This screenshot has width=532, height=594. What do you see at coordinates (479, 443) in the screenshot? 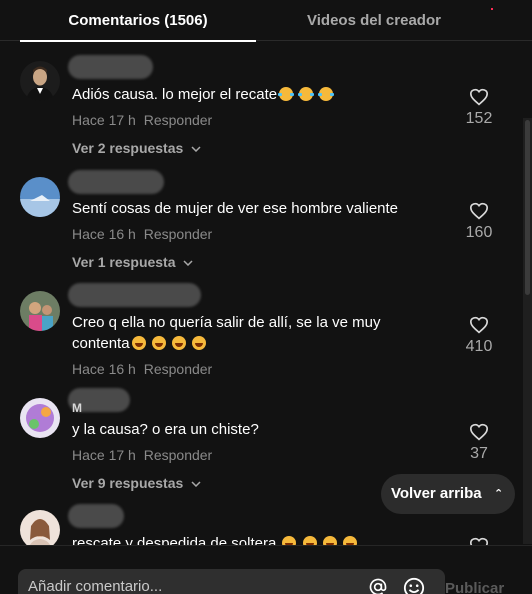
I see `like-button: 37` at bounding box center [479, 443].